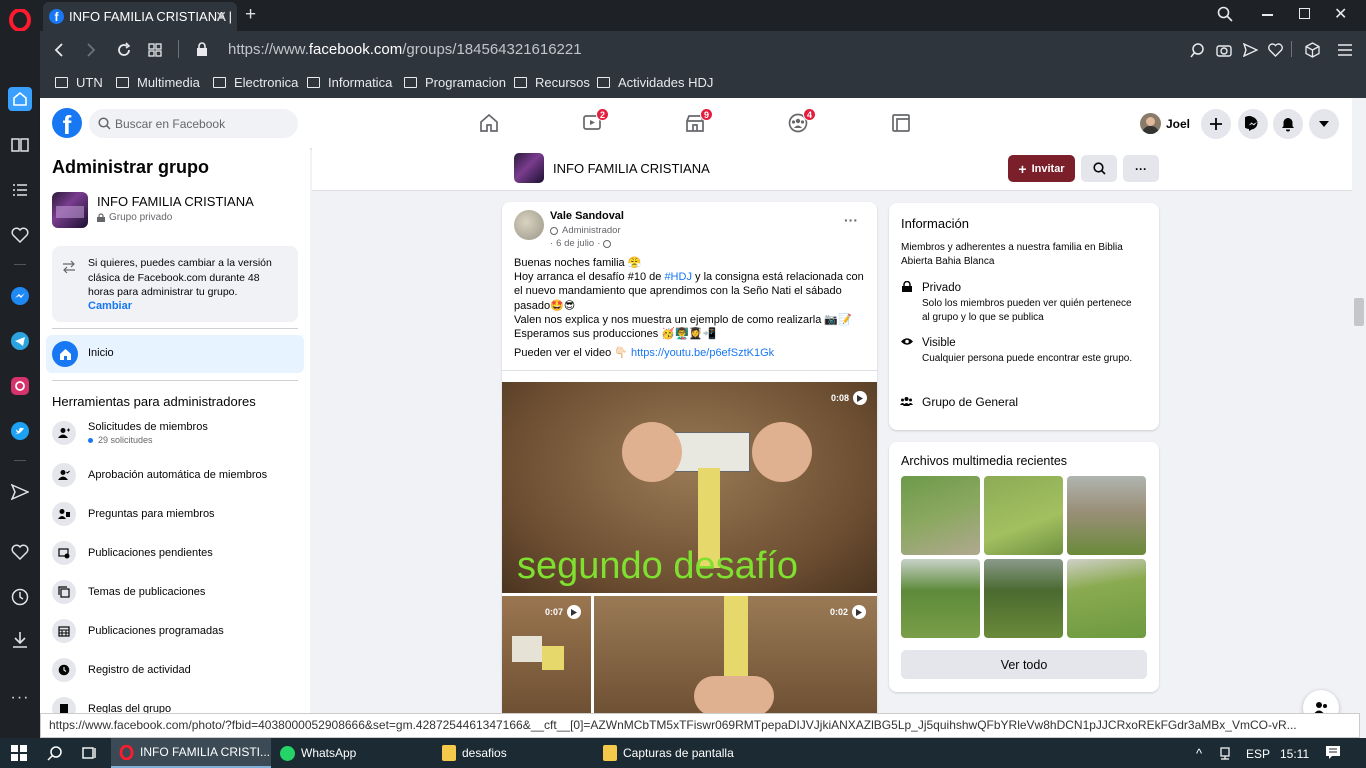  Describe the element at coordinates (20, 20) in the screenshot. I see `opera-logo-icon` at that location.